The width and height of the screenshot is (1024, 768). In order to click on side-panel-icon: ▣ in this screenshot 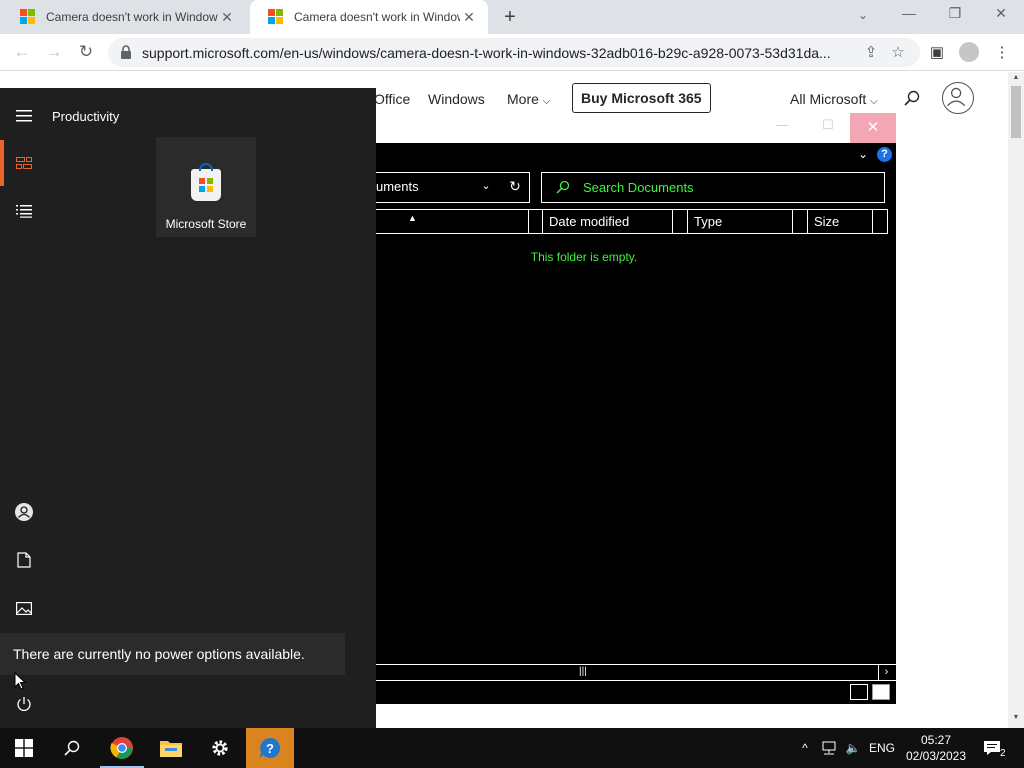, I will do `click(937, 53)`.